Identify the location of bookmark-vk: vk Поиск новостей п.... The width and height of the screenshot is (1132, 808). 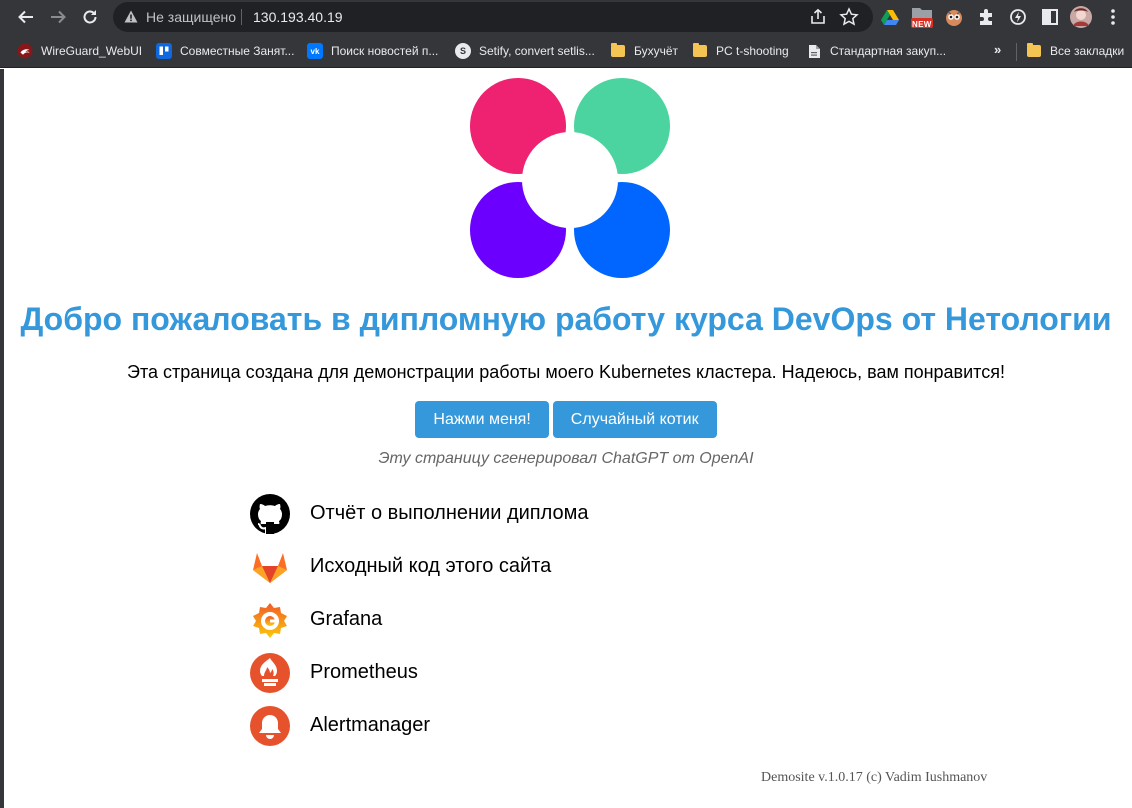
(372, 51).